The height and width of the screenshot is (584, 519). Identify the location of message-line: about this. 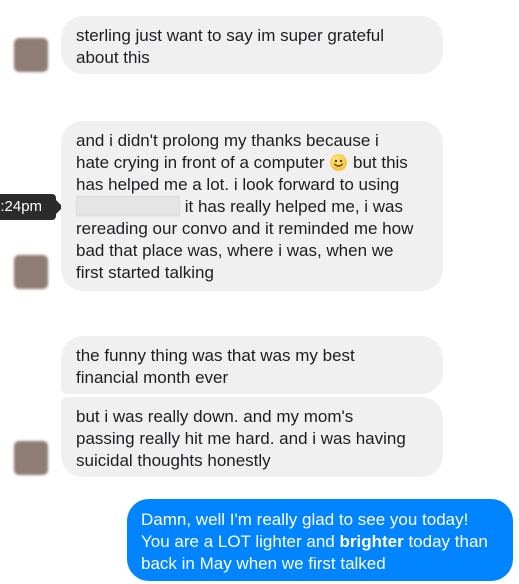
(113, 57).